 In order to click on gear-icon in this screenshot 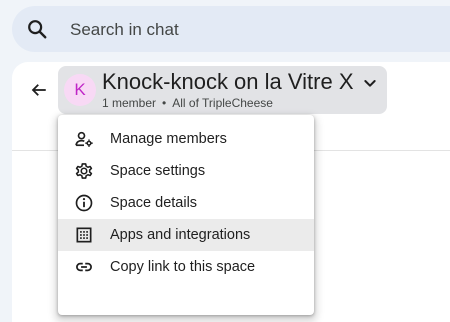, I will do `click(84, 171)`.